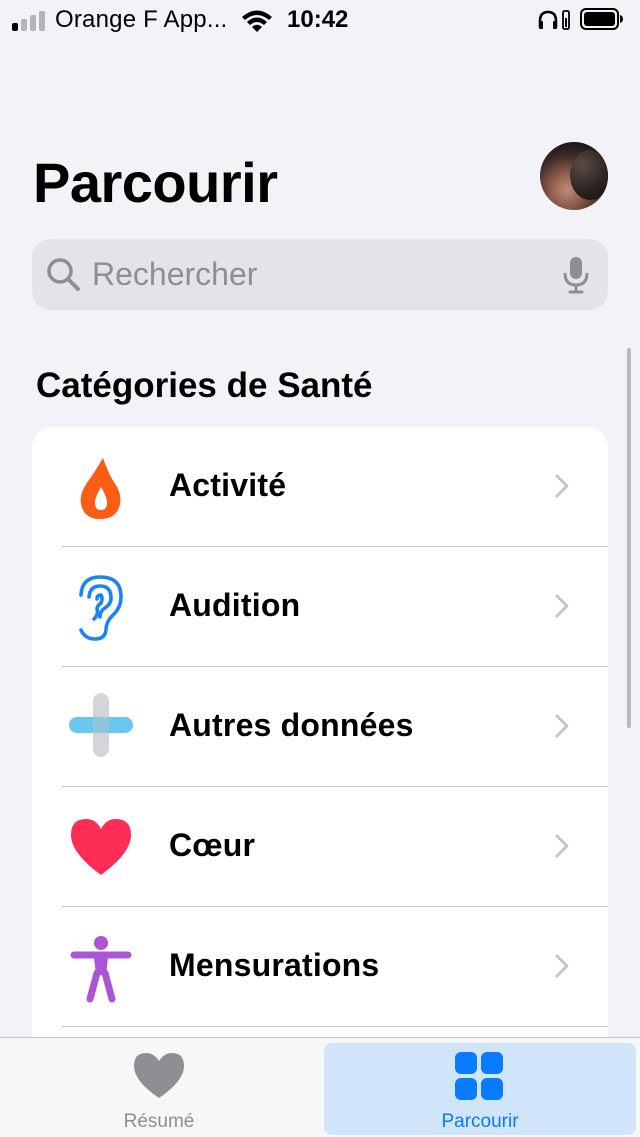  I want to click on category-label: Mensurations, so click(274, 965).